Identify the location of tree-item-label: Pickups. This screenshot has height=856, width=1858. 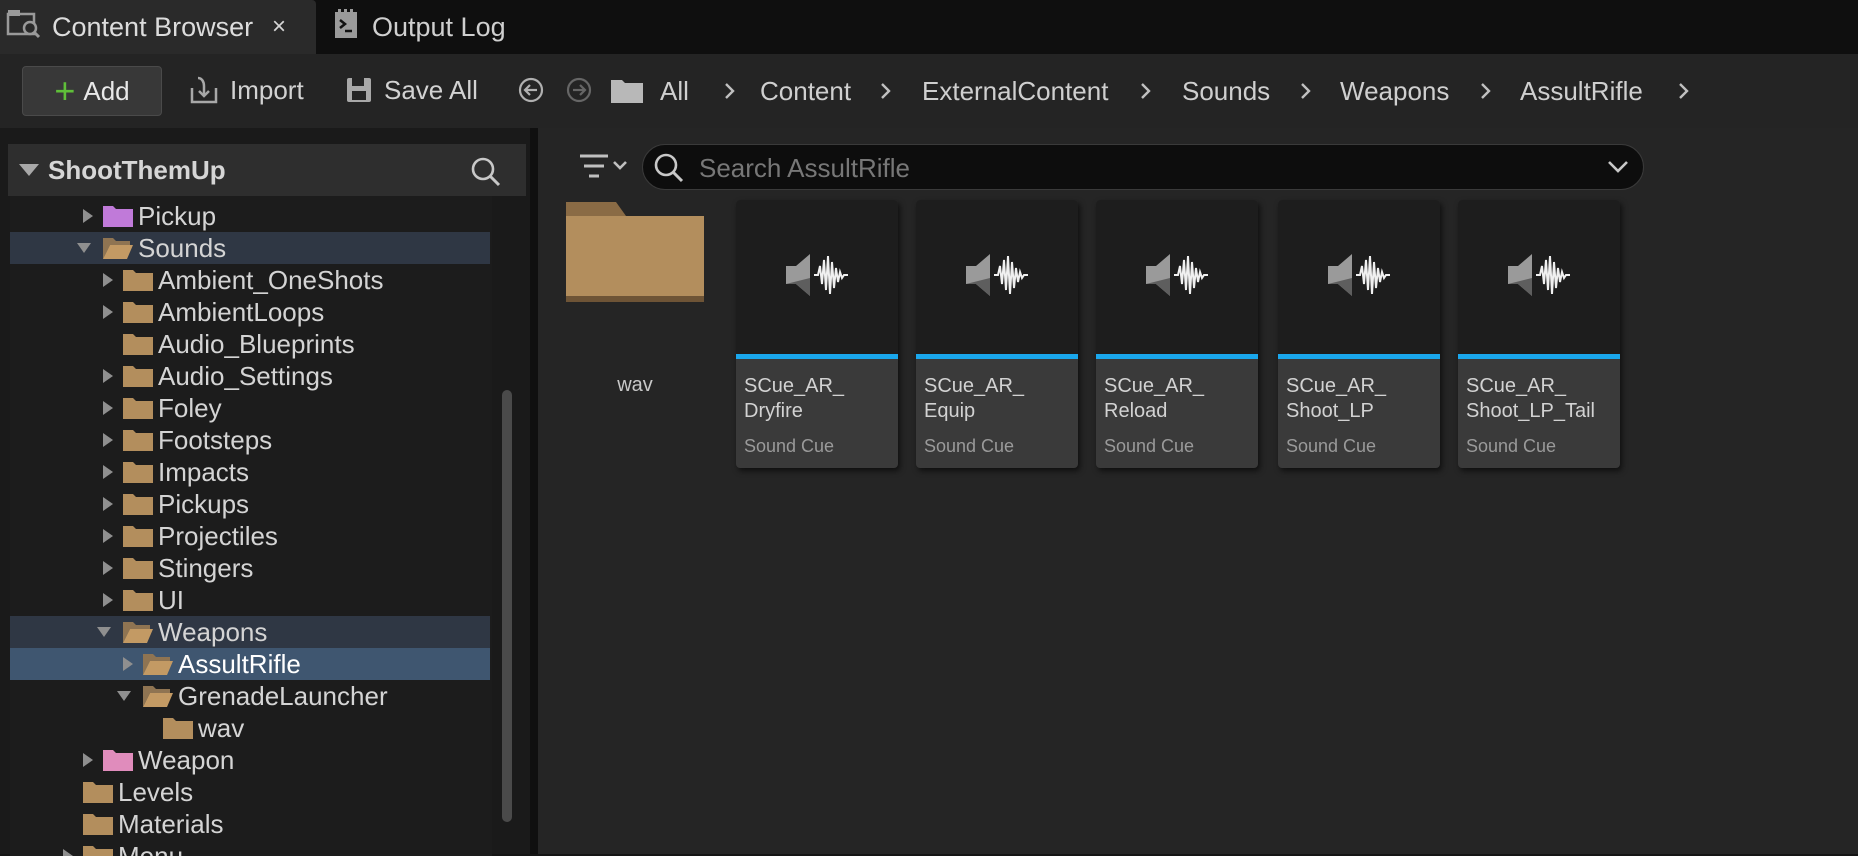
(203, 504).